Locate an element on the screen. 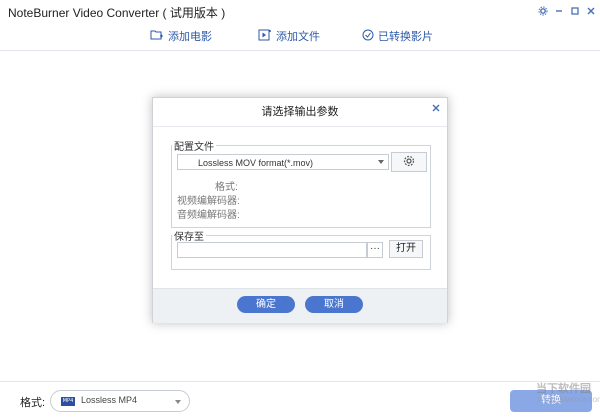 This screenshot has width=600, height=419. output-format-value: Lossless MP4 is located at coordinates (109, 400).